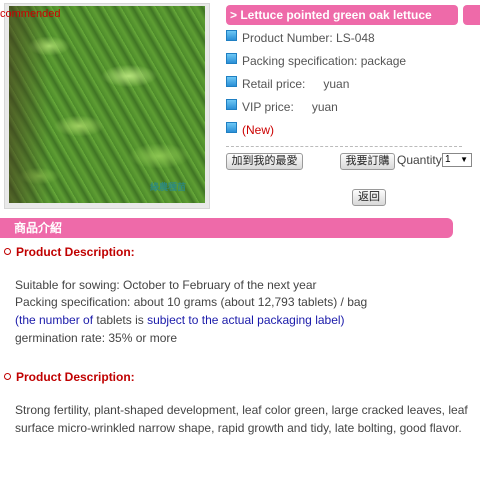 The image size is (480, 480). What do you see at coordinates (457, 160) in the screenshot?
I see `quantity-select: 1 ▼` at bounding box center [457, 160].